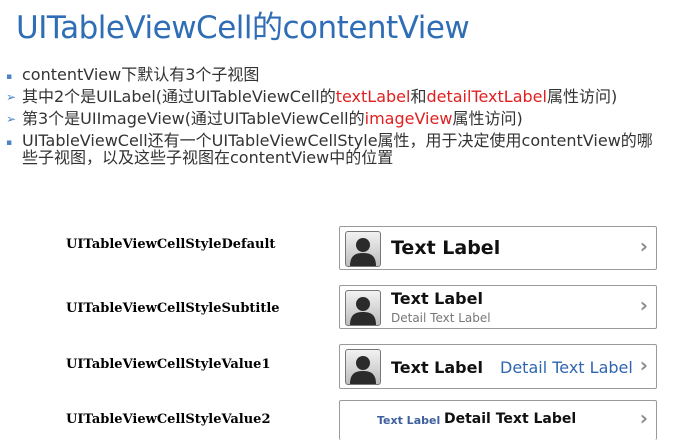 Image resolution: width=674 pixels, height=440 pixels. I want to click on bullet-text: 和, so click(418, 96).